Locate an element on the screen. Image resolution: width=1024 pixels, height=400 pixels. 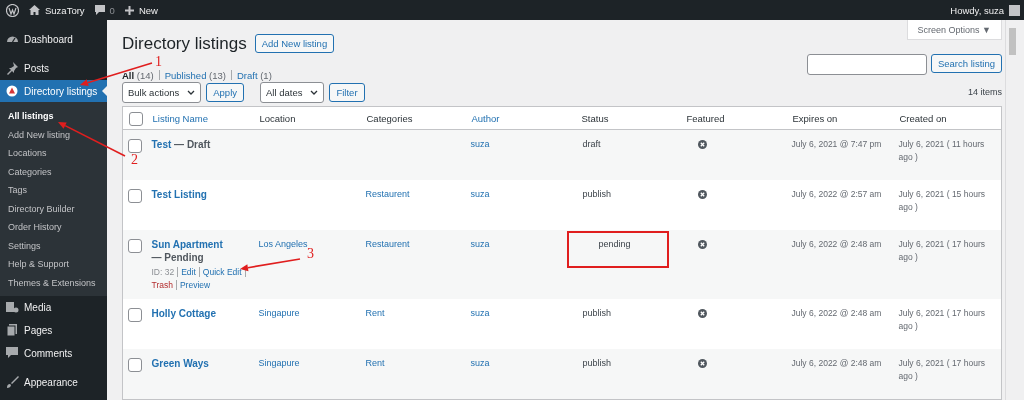
add-new-button: Add New listing is located at coordinates (294, 44).